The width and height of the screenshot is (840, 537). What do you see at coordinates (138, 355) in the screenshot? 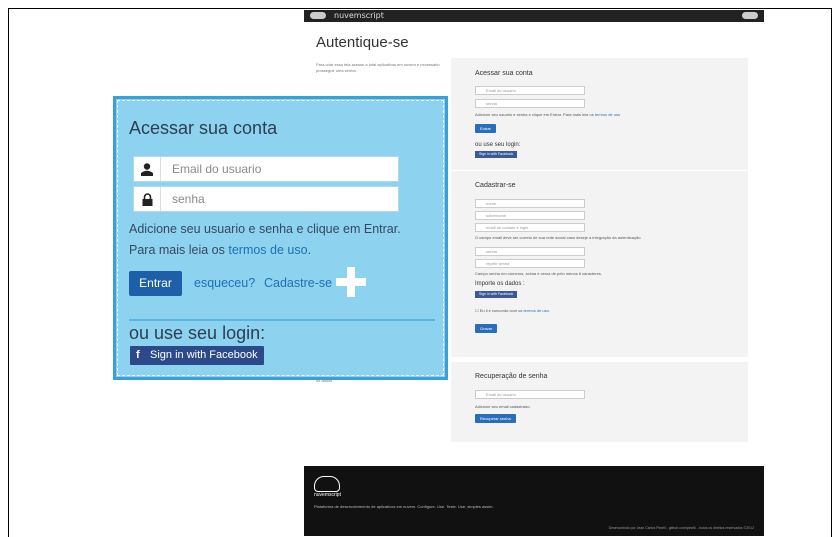
I see `facebook-icon: f` at bounding box center [138, 355].